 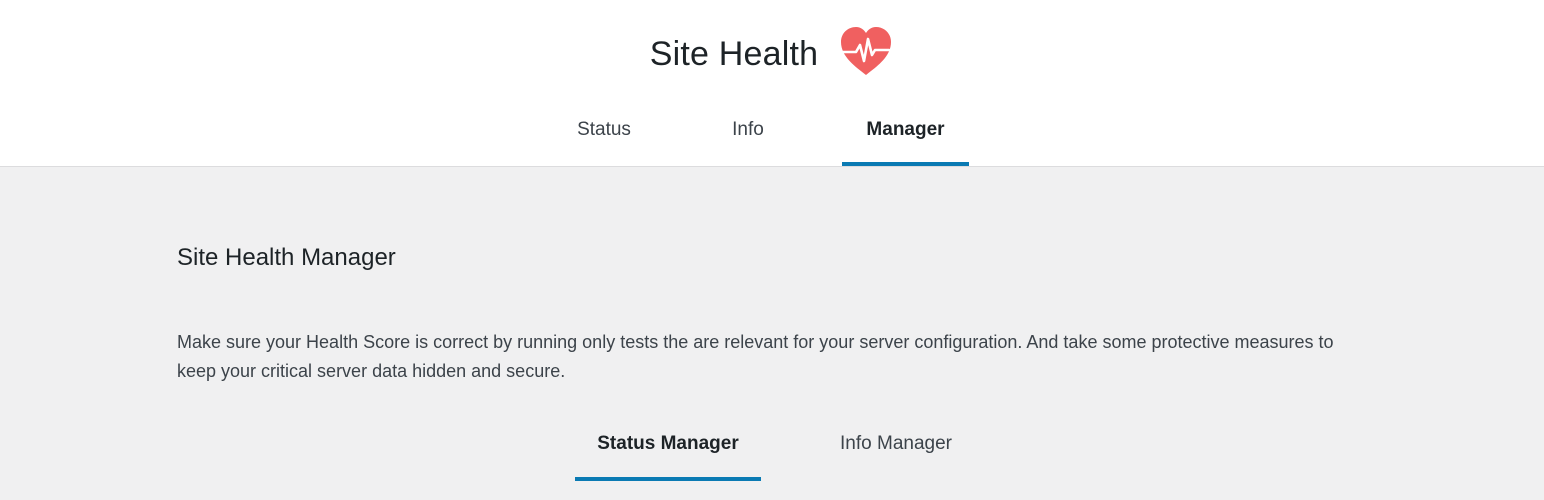 I want to click on subtab-info-manager-label: Info Manager, so click(x=896, y=443).